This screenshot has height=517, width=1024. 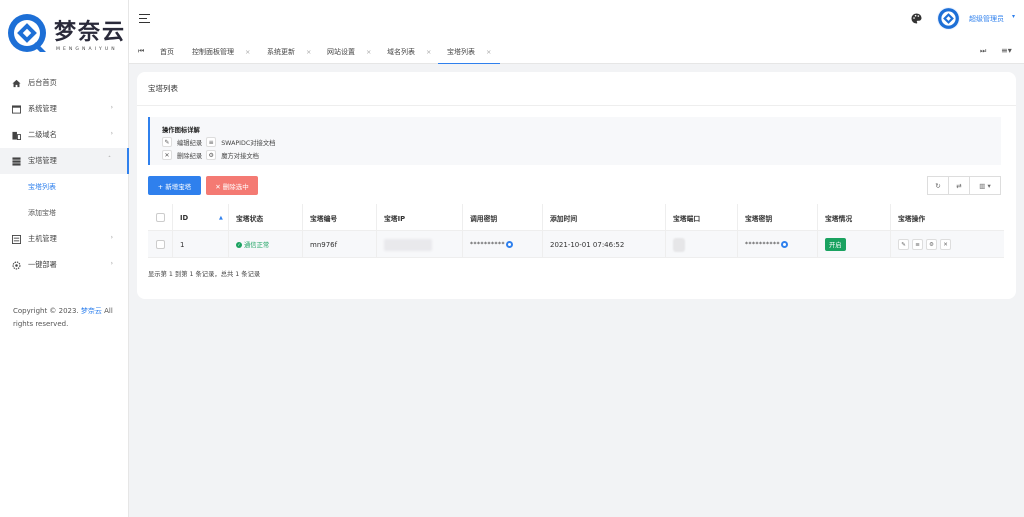 I want to click on menu-toggle-icon, so click(x=144, y=18).